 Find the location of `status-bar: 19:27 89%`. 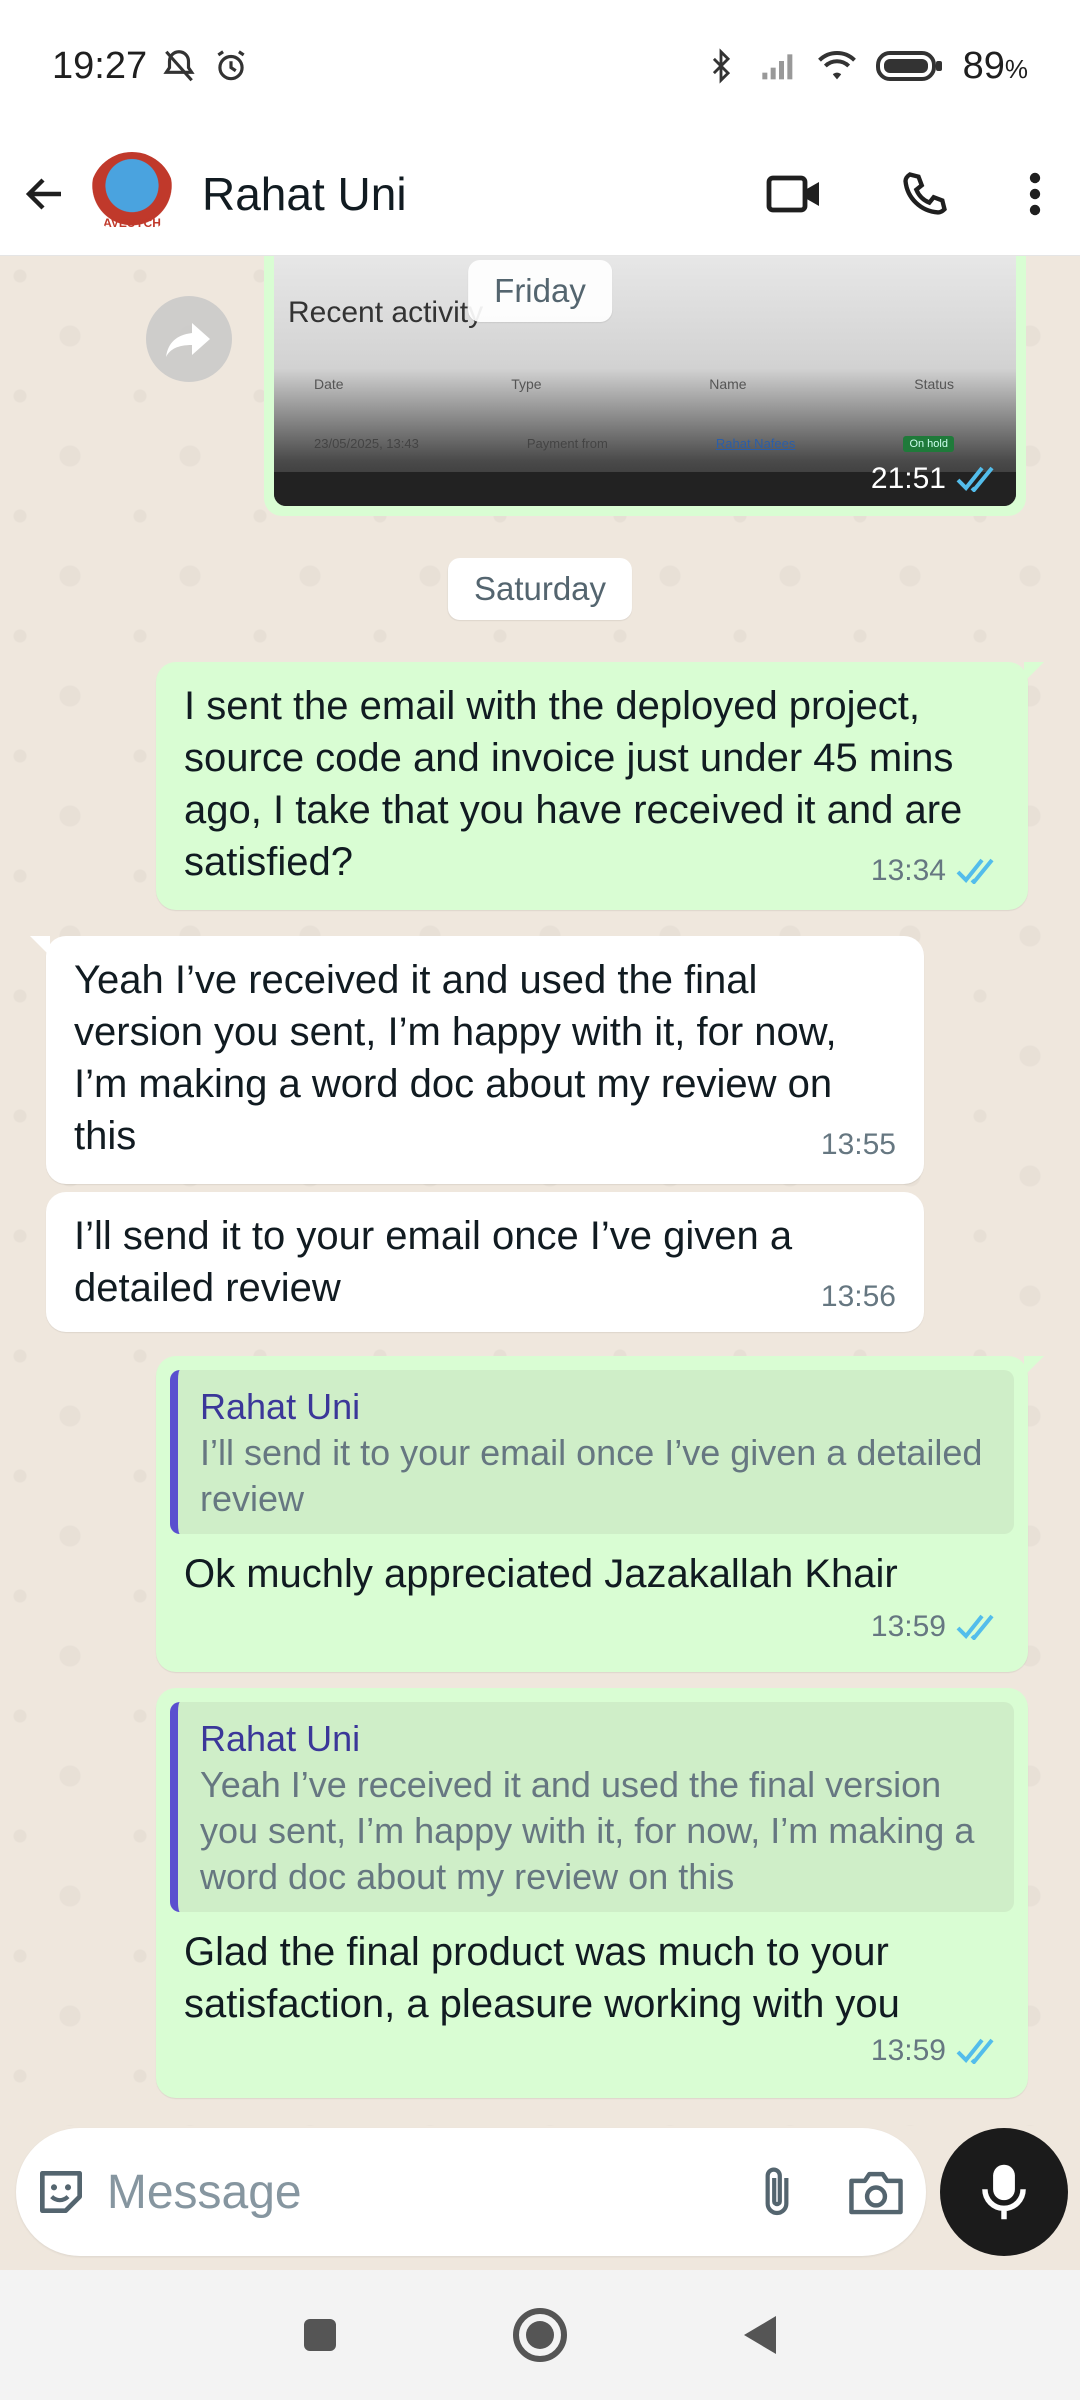

status-bar: 19:27 89% is located at coordinates (540, 66).